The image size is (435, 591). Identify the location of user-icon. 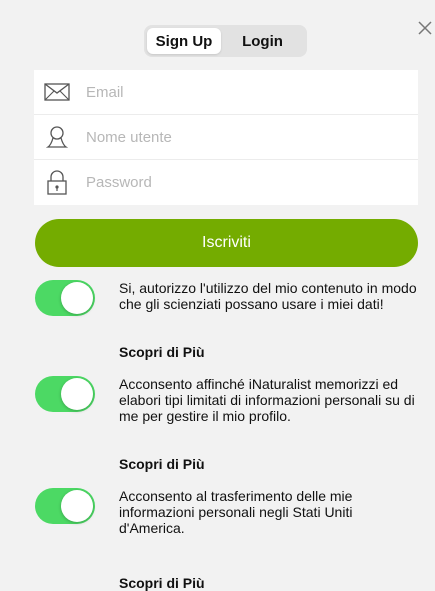
(57, 137).